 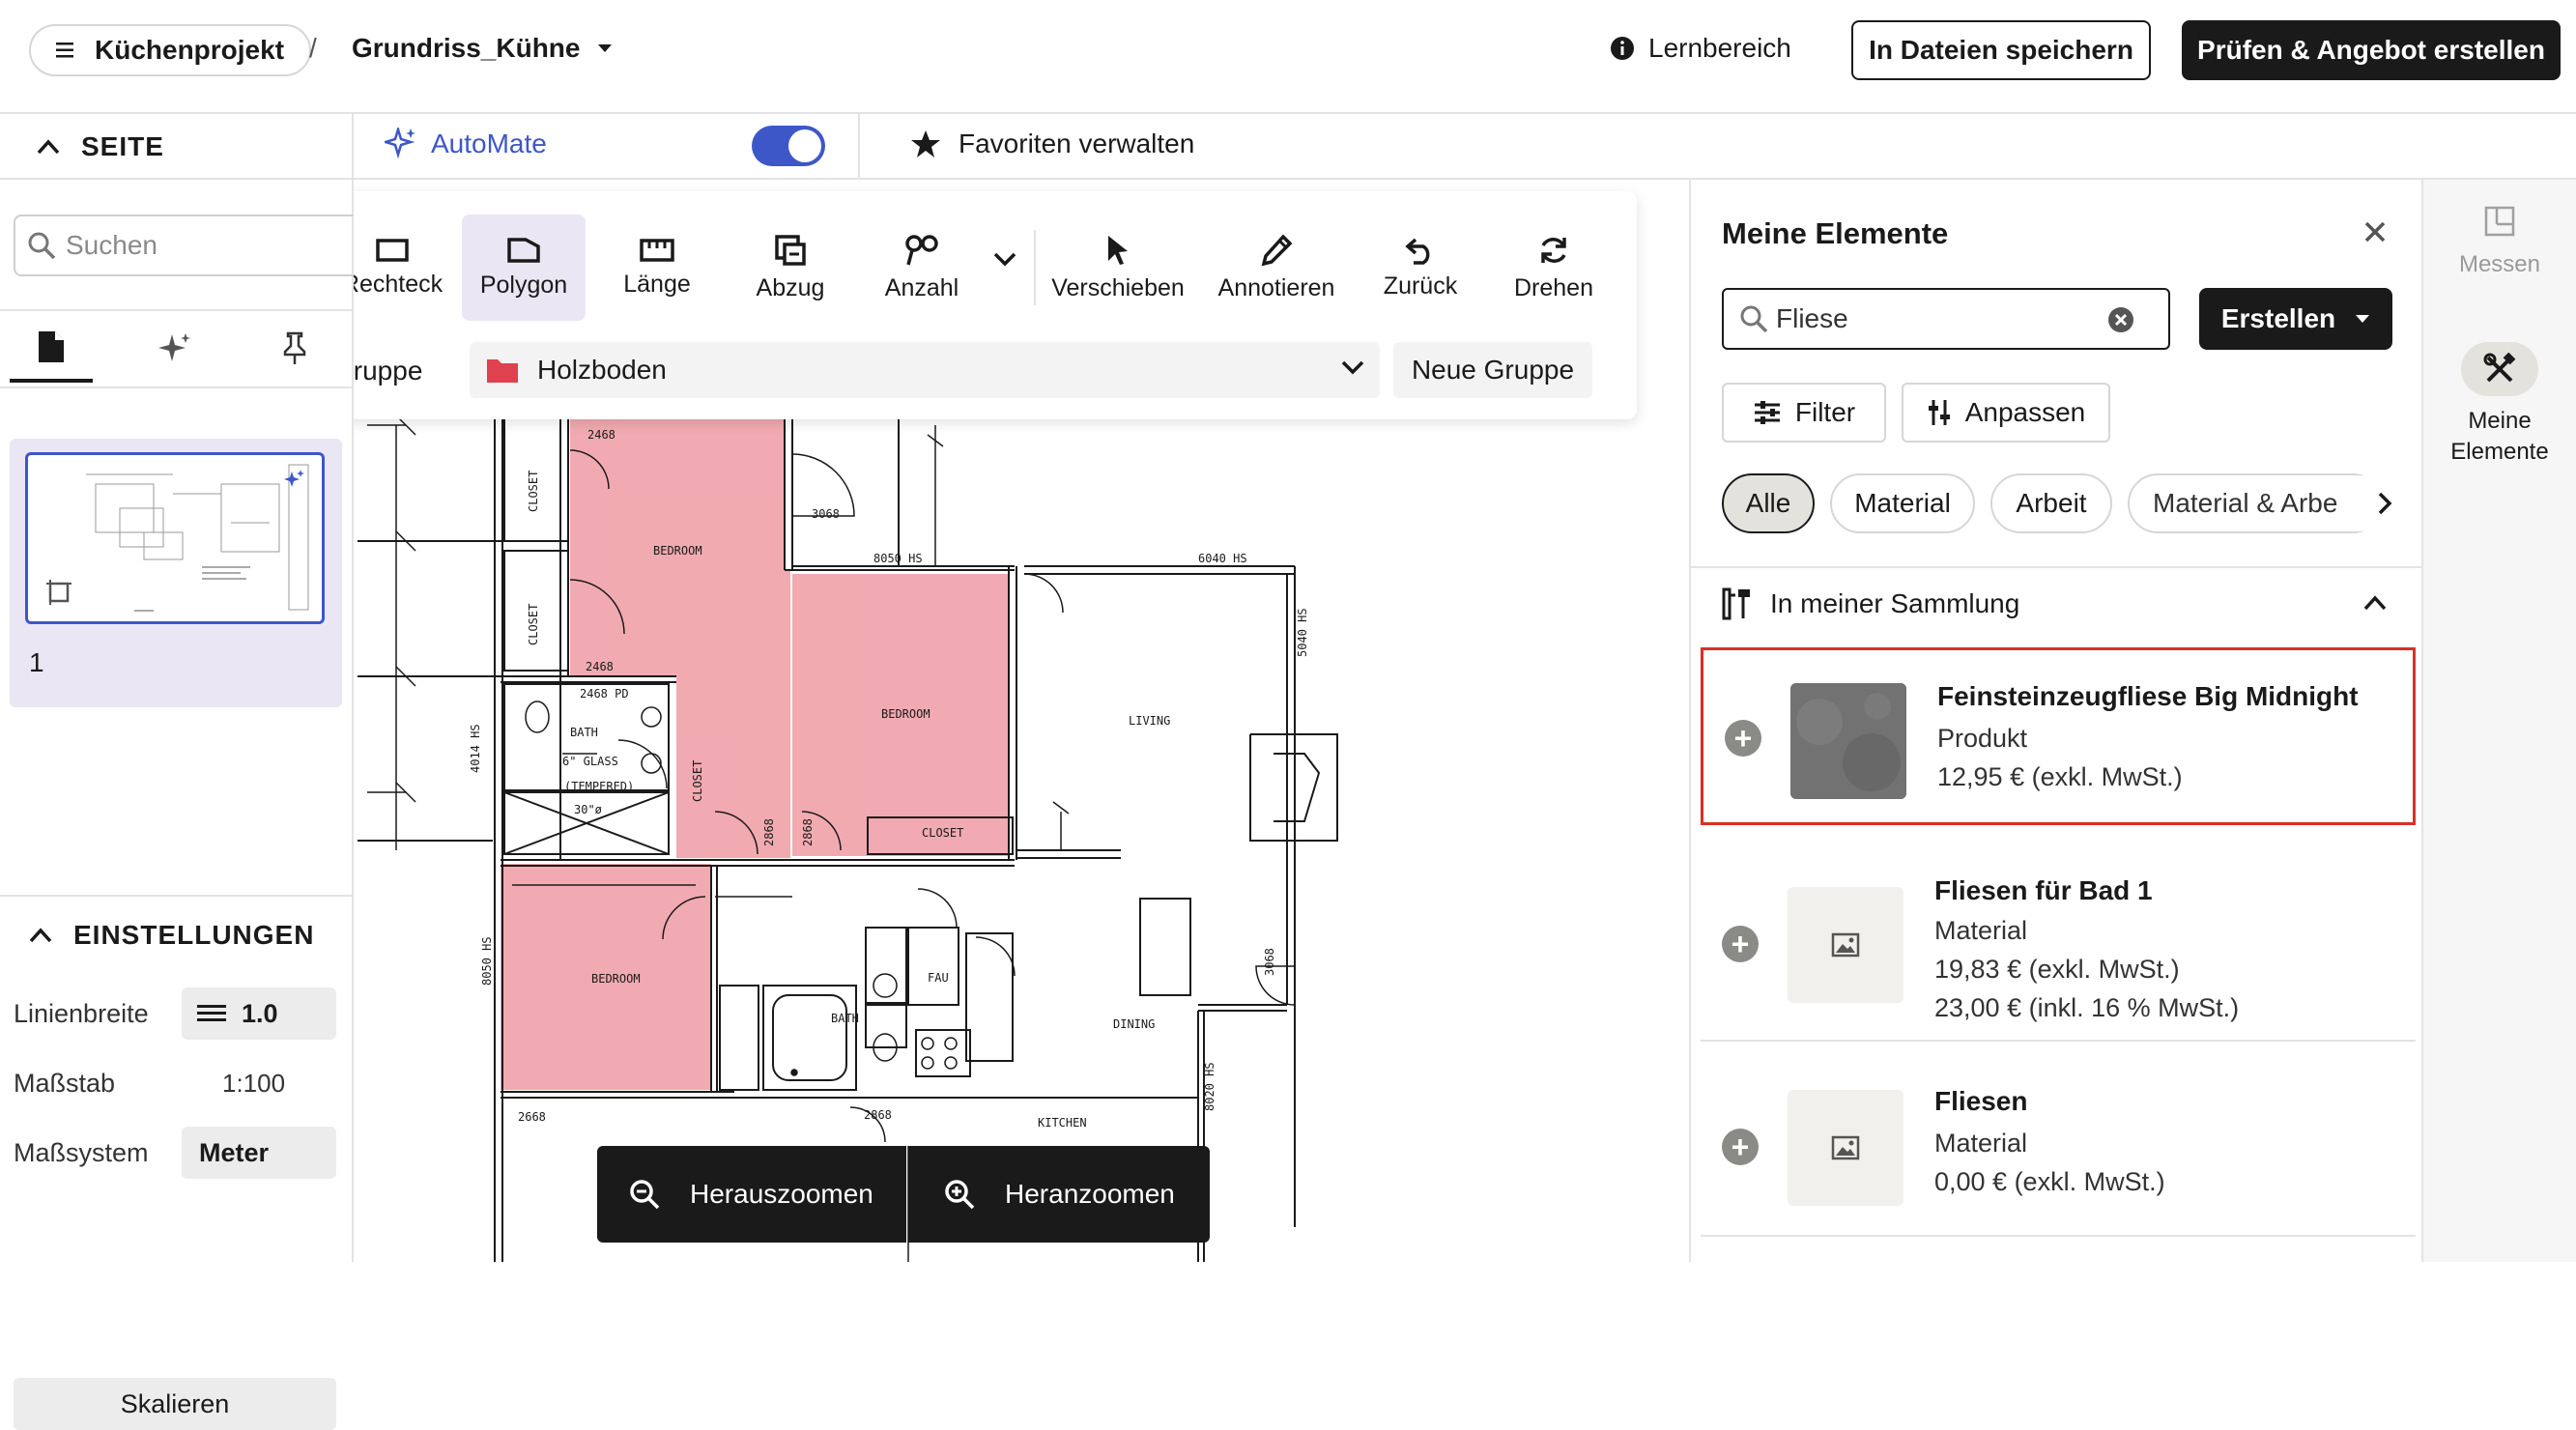 What do you see at coordinates (175, 1404) in the screenshot?
I see `scale-button: Skalieren` at bounding box center [175, 1404].